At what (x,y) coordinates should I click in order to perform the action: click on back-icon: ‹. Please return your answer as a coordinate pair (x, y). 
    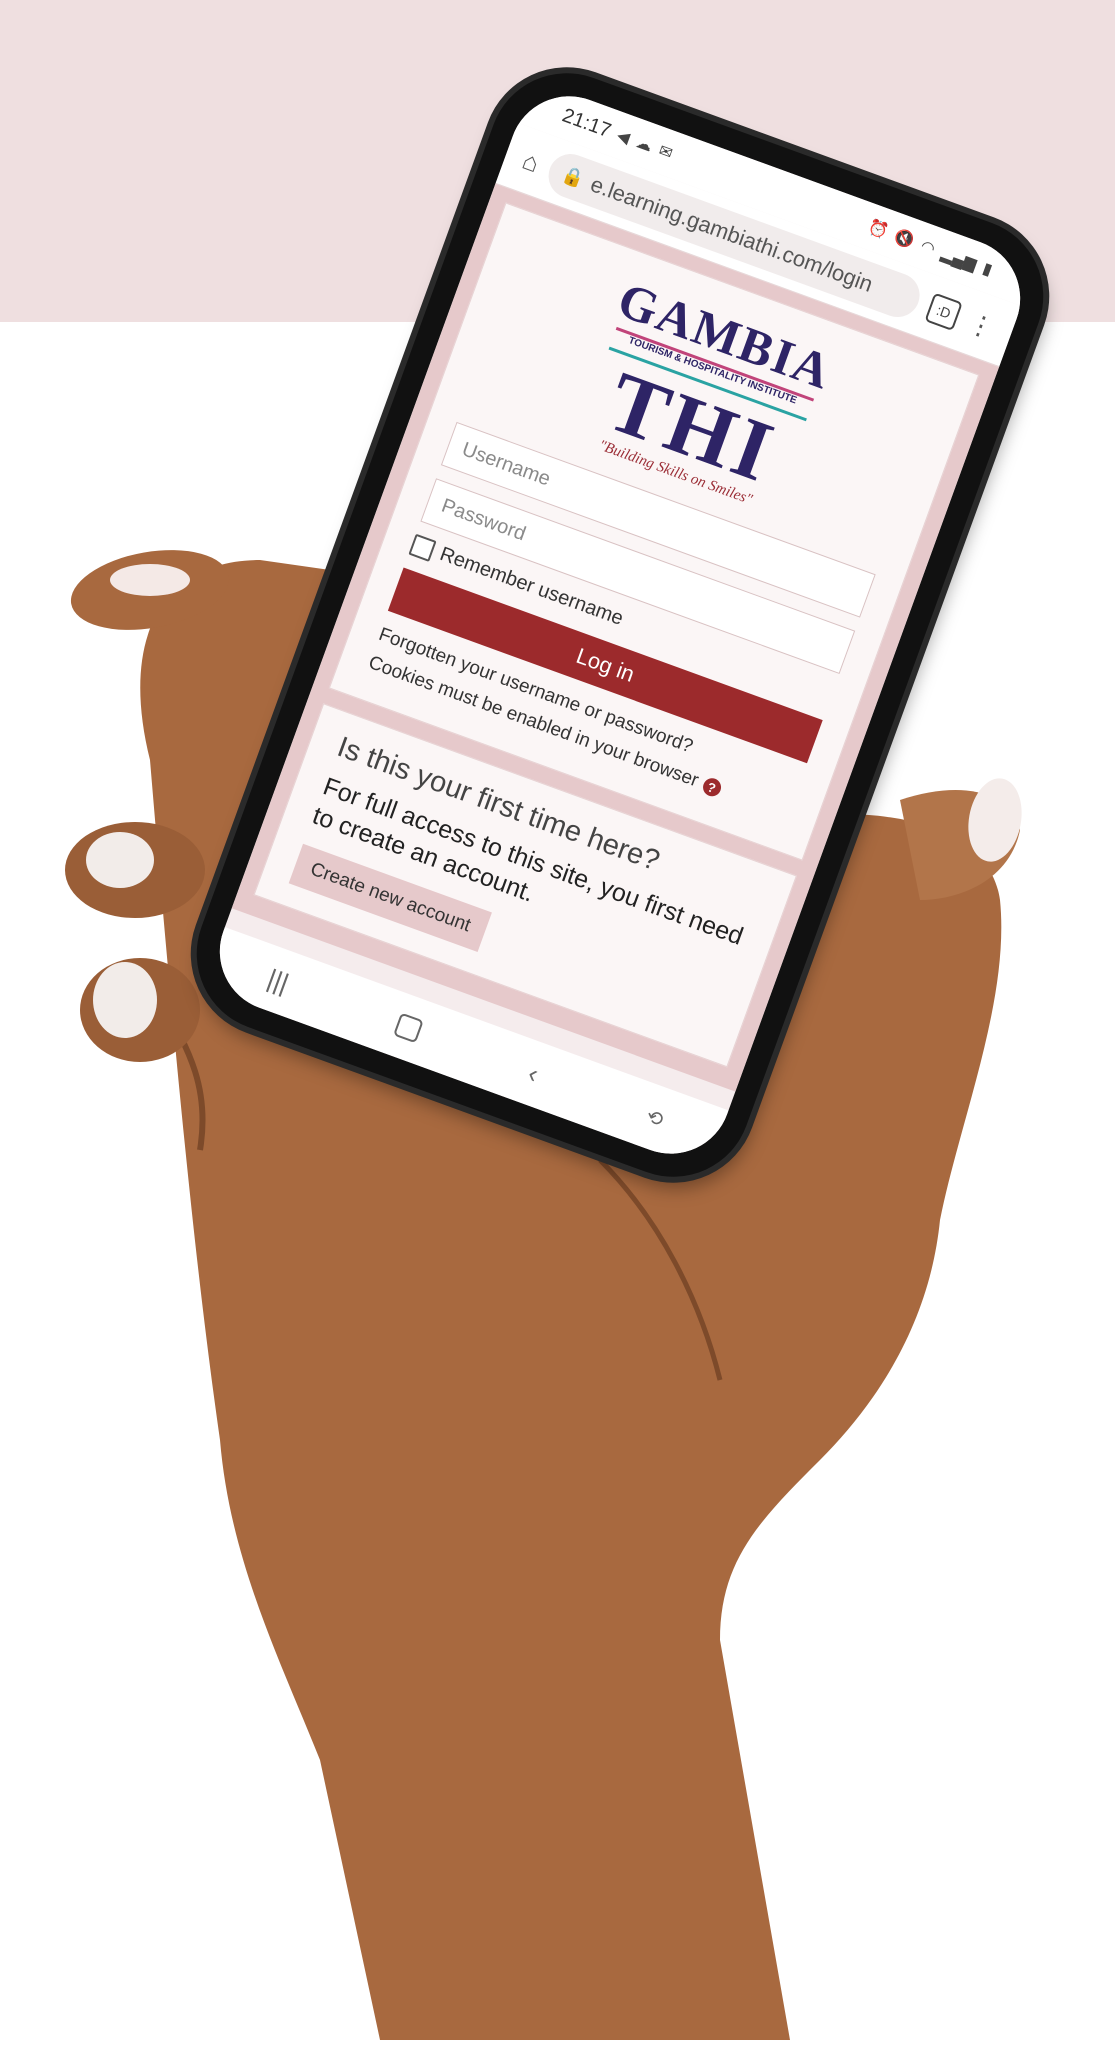
    Looking at the image, I should click on (533, 1073).